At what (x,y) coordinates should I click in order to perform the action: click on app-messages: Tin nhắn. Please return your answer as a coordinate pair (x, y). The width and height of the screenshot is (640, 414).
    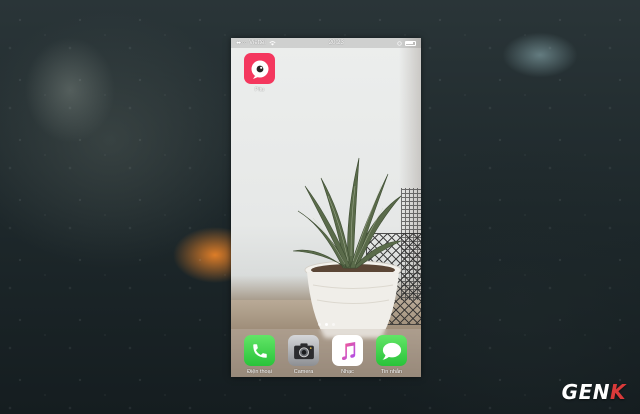
    Looking at the image, I should click on (391, 355).